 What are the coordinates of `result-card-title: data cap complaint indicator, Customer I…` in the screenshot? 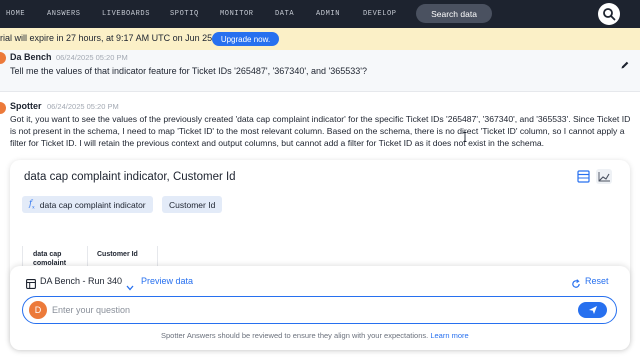 It's located at (130, 177).